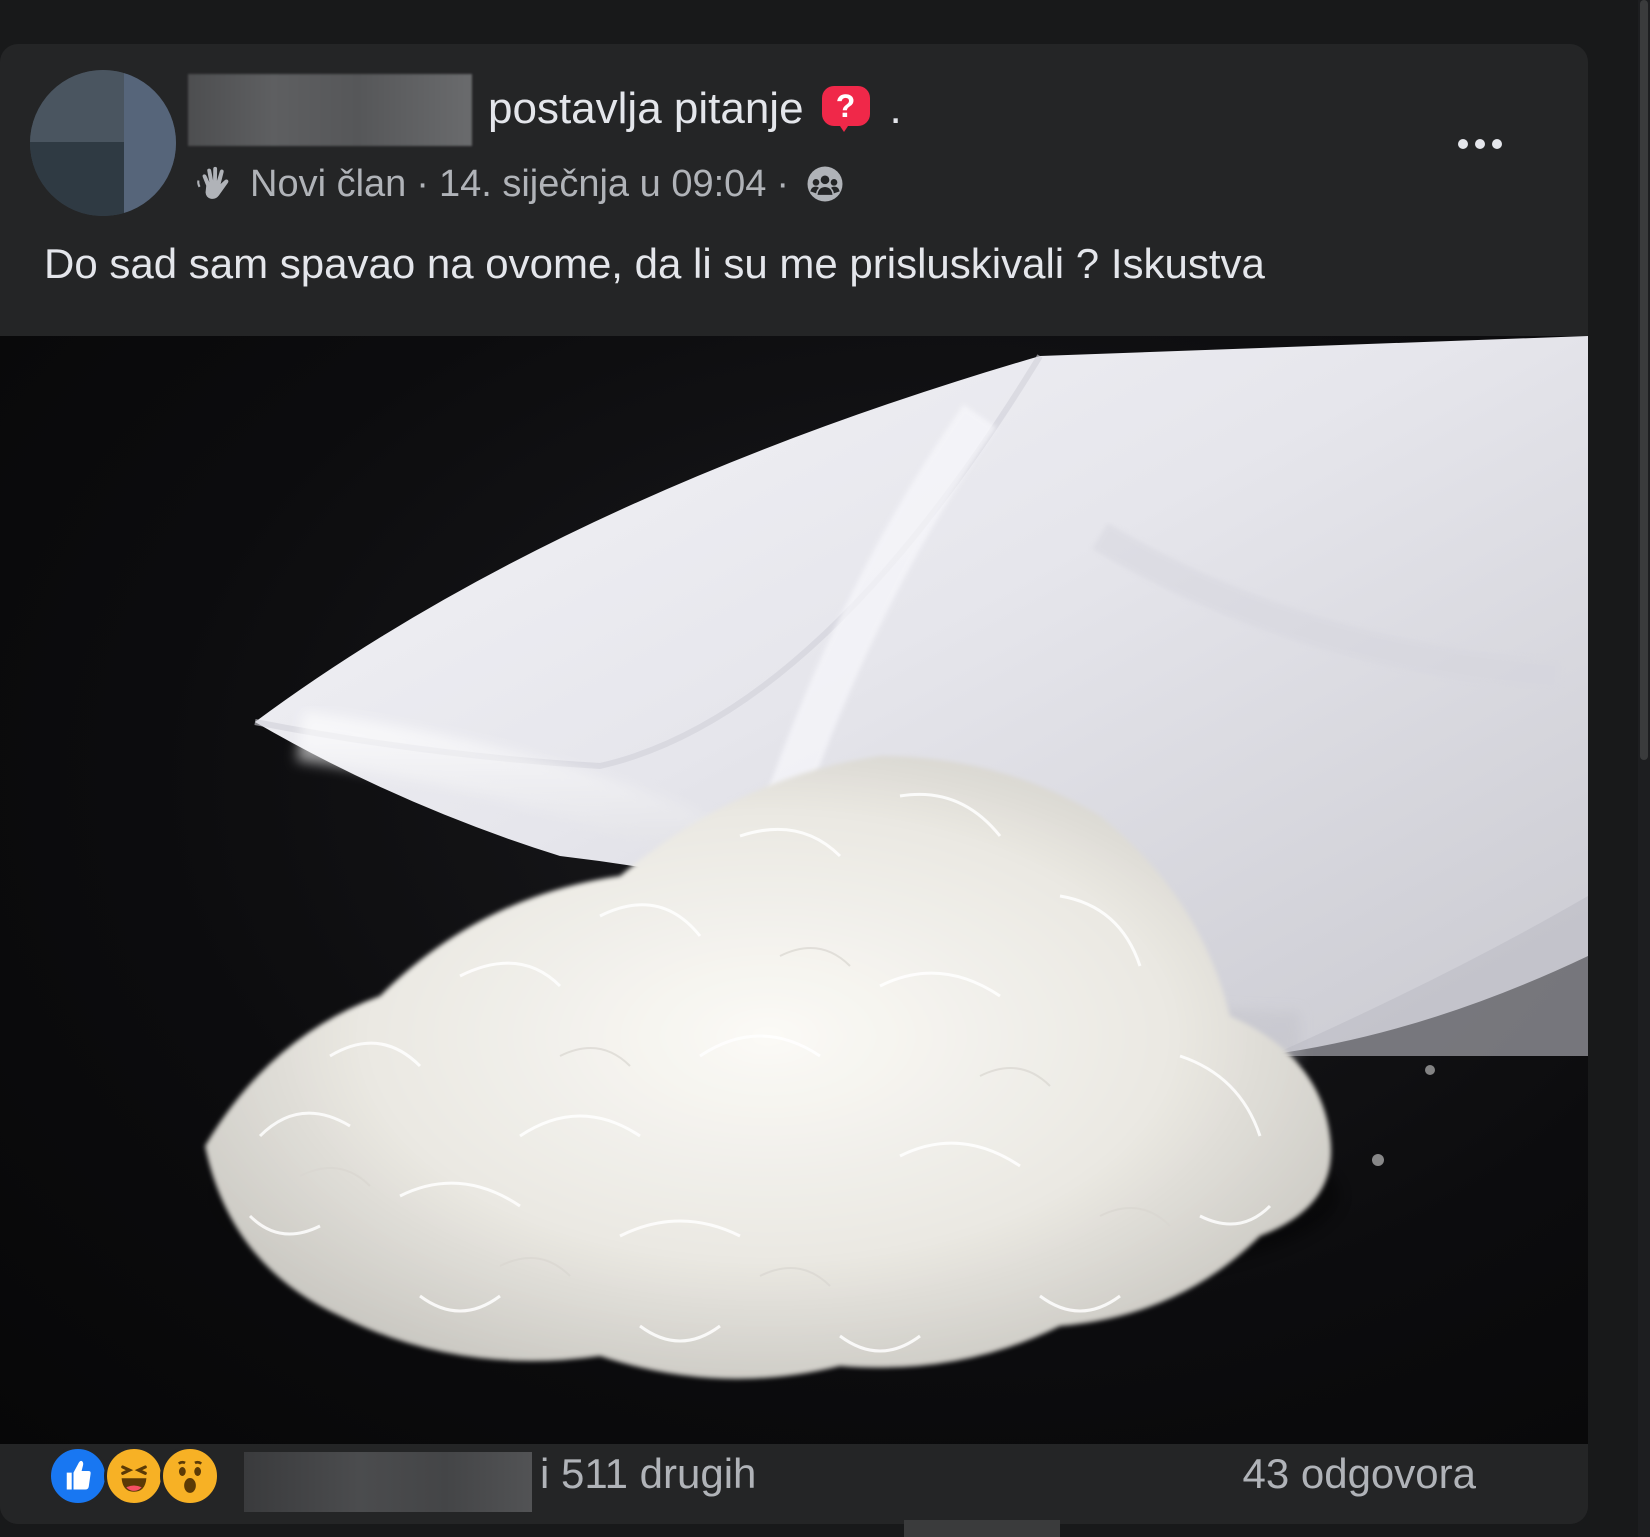  I want to click on member-status: Novi član, so click(328, 183).